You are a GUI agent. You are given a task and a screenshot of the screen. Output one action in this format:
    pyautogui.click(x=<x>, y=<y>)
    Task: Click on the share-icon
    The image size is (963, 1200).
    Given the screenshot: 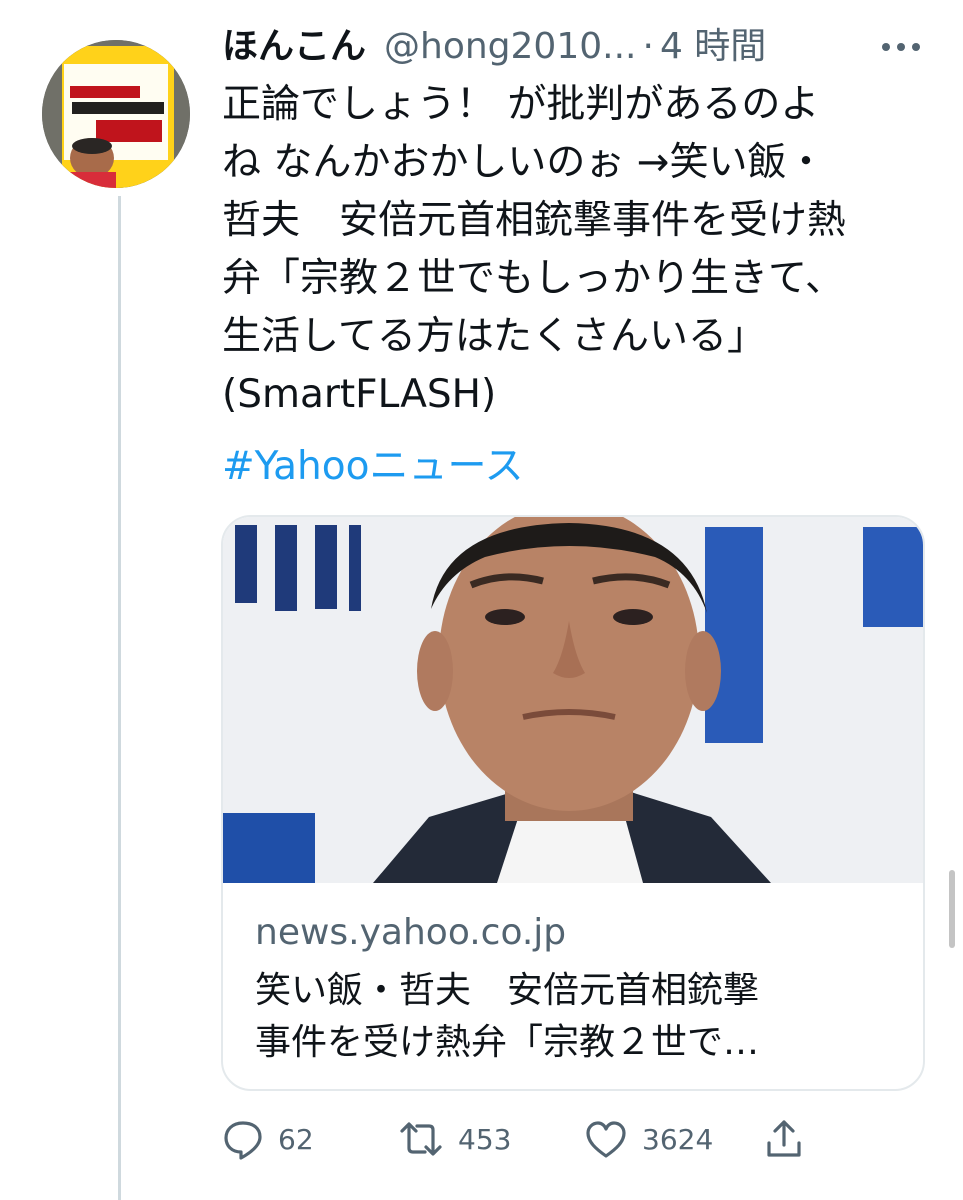 What is the action you would take?
    pyautogui.click(x=784, y=1138)
    